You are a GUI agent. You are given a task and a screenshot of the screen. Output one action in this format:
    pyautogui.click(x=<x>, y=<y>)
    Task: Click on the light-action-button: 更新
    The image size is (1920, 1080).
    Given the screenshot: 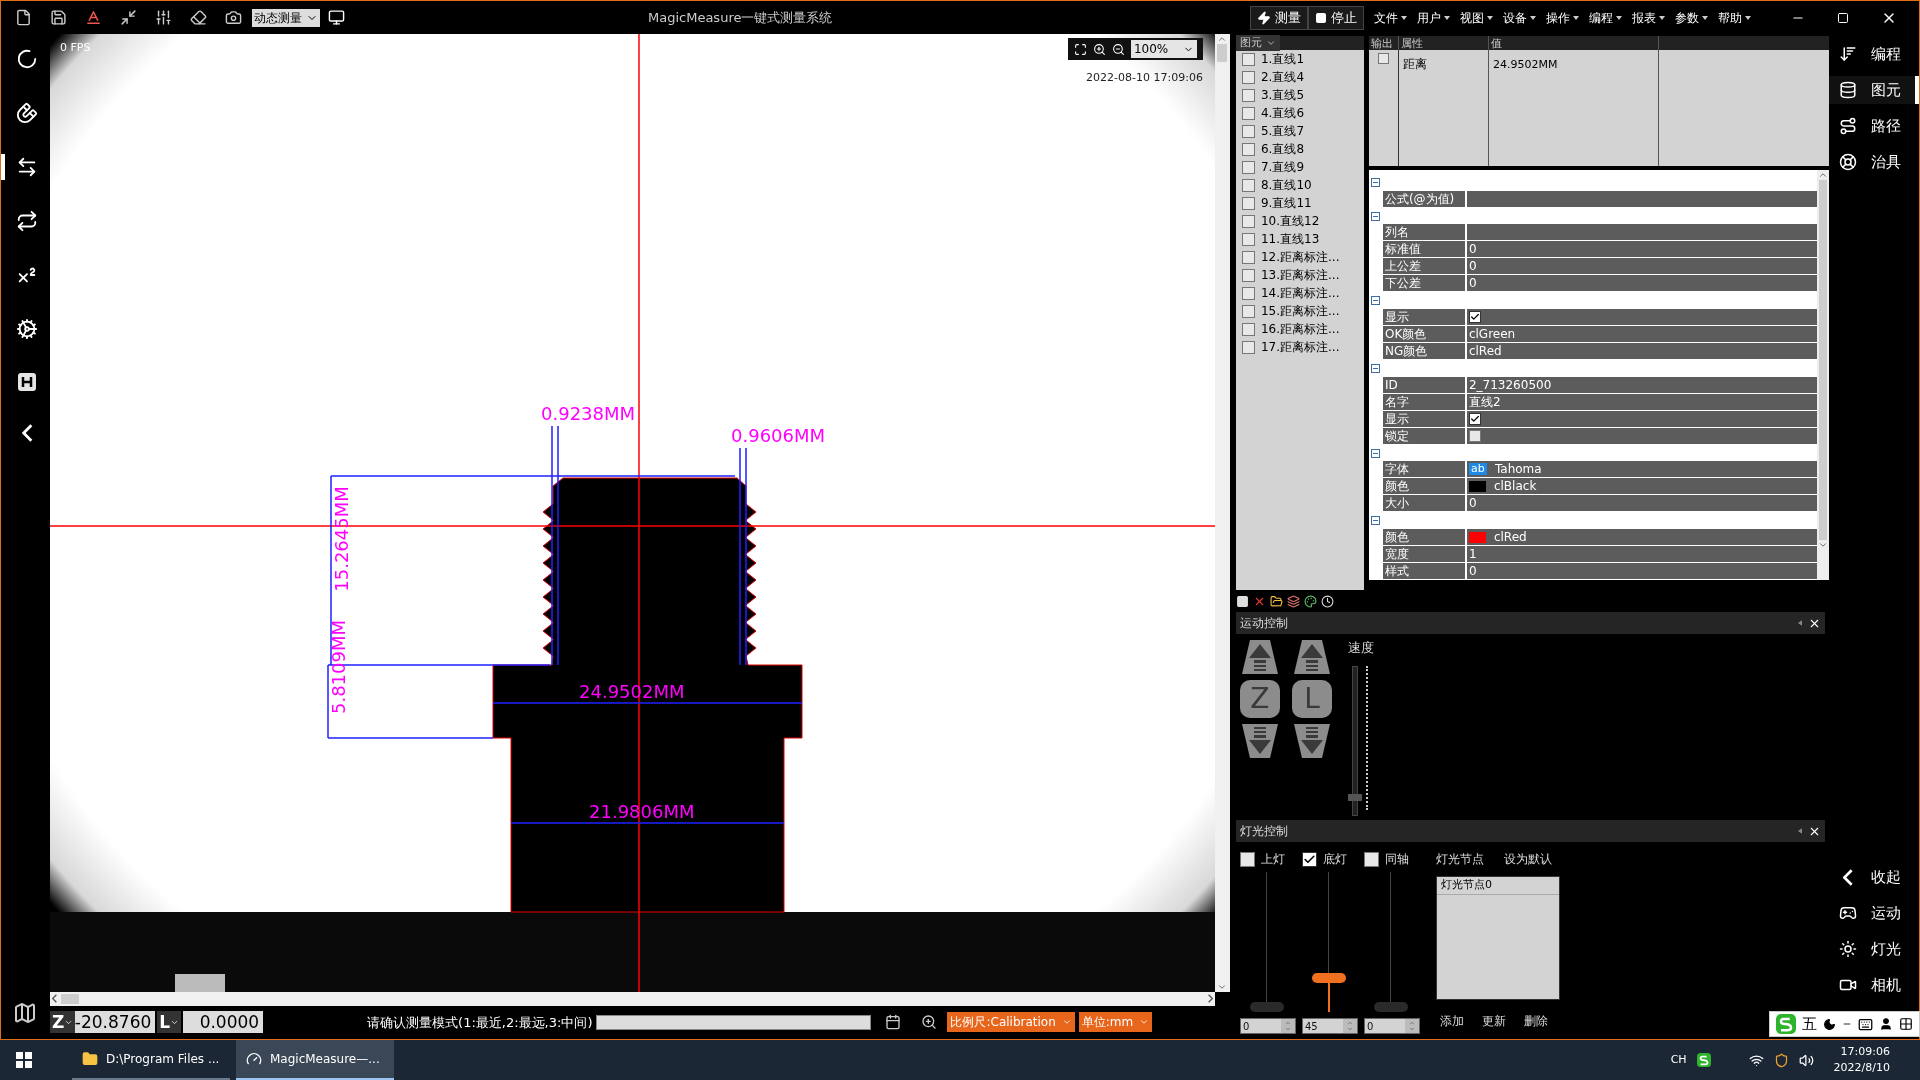 What is the action you would take?
    pyautogui.click(x=1493, y=1021)
    